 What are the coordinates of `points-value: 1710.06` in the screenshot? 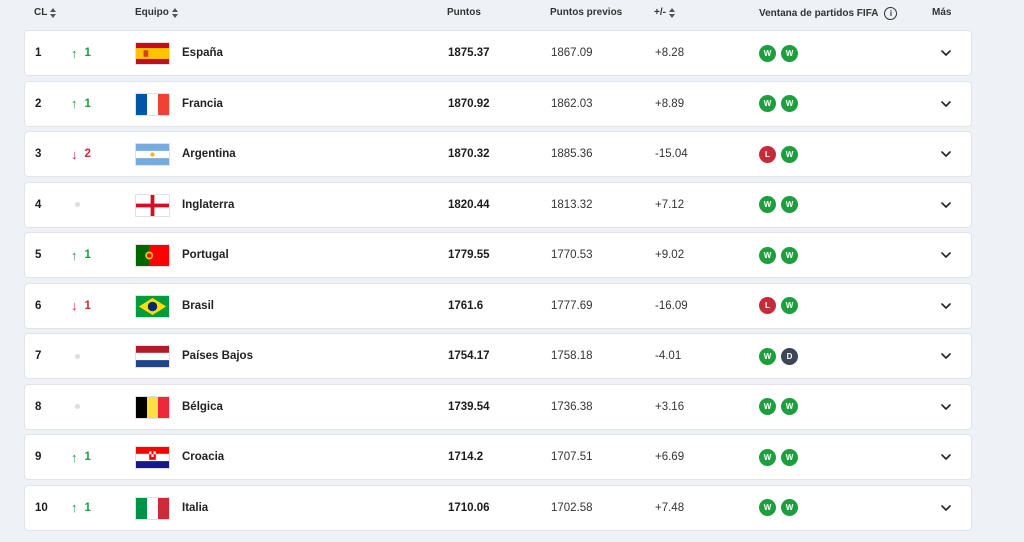 It's located at (469, 507).